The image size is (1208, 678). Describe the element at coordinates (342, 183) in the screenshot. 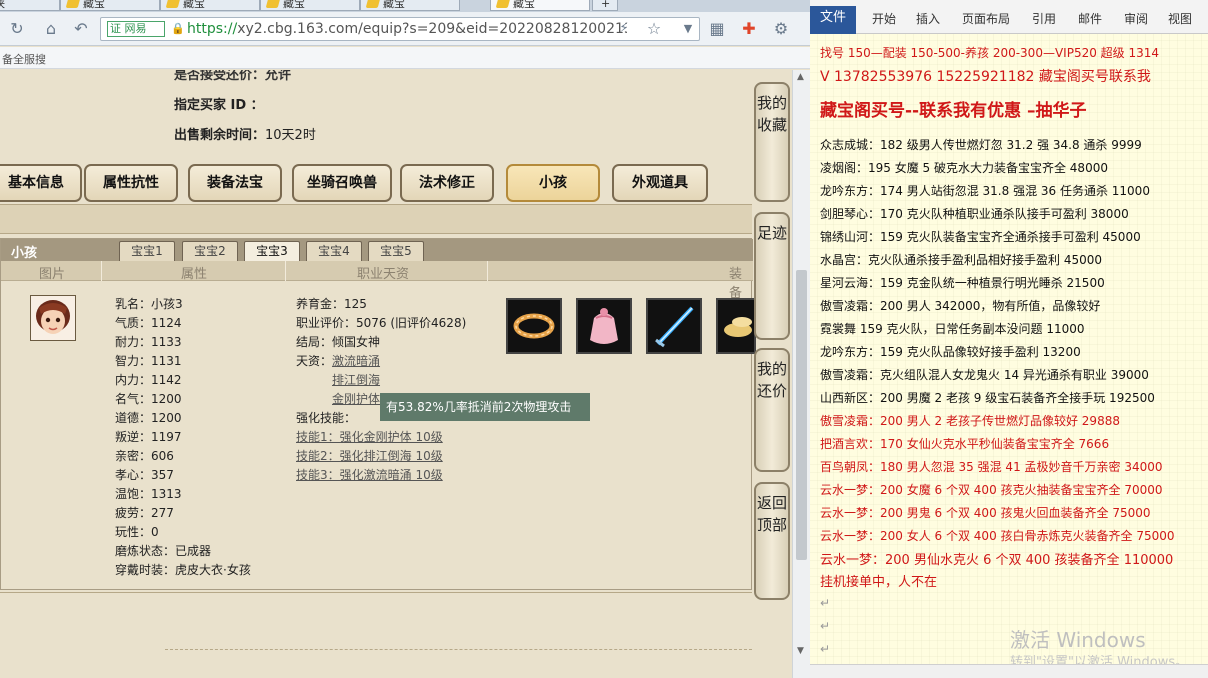

I see `tab-mounts: 坐骑召唤兽` at that location.